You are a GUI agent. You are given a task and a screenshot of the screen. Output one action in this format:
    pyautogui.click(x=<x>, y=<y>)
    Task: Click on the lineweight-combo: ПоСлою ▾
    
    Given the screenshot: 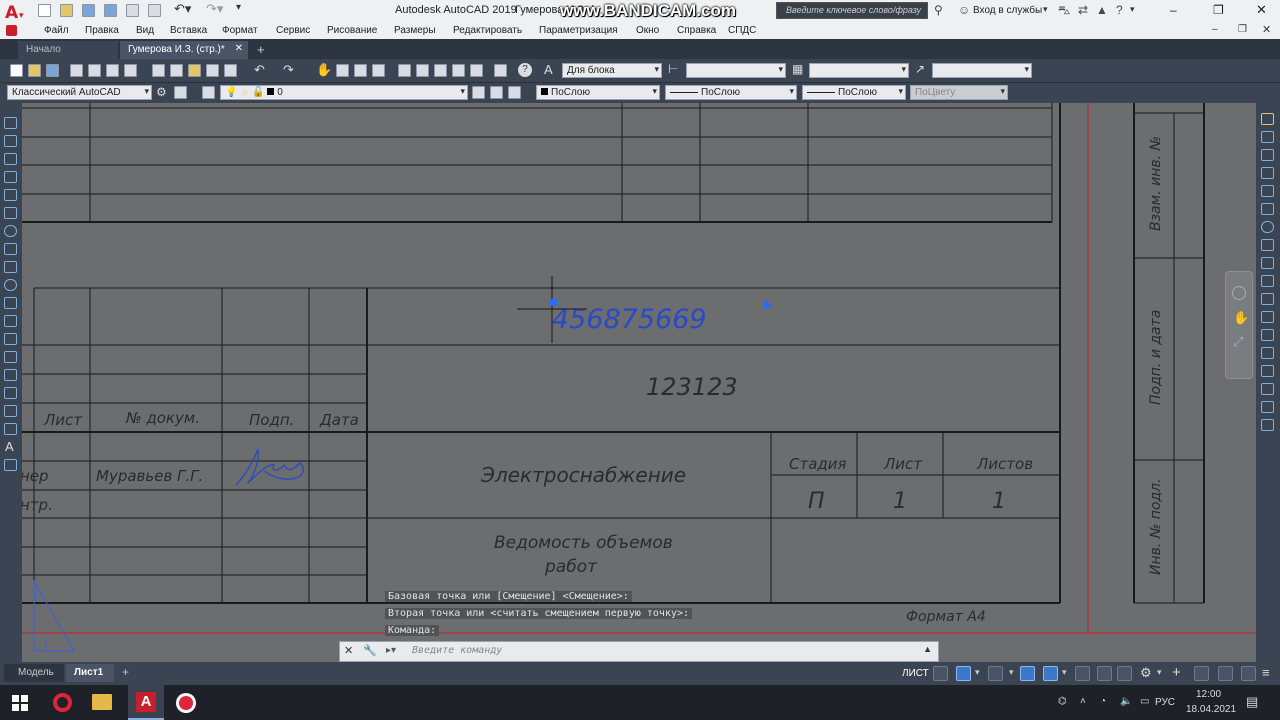 What is the action you would take?
    pyautogui.click(x=854, y=92)
    